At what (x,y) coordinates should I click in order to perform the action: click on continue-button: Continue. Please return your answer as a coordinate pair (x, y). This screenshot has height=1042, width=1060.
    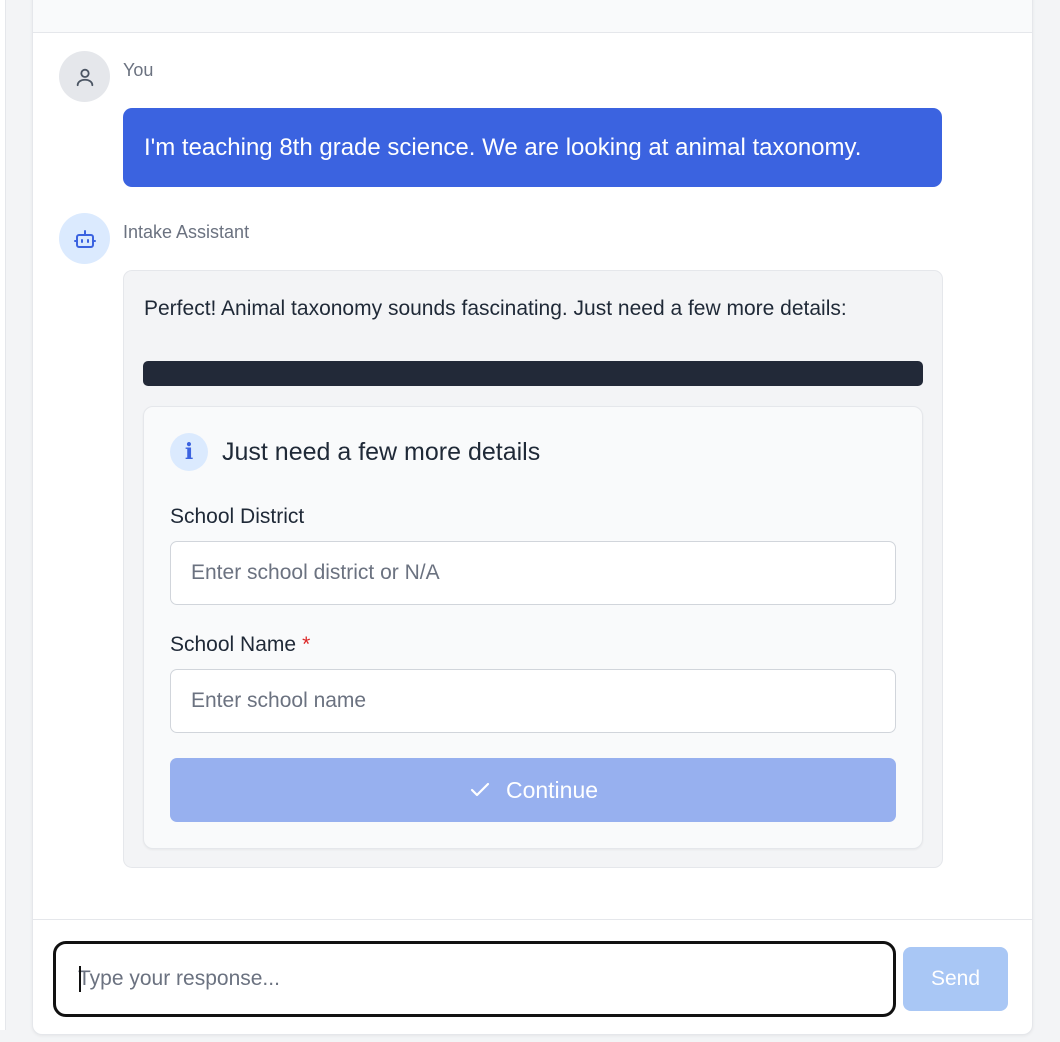
    Looking at the image, I should click on (533, 790).